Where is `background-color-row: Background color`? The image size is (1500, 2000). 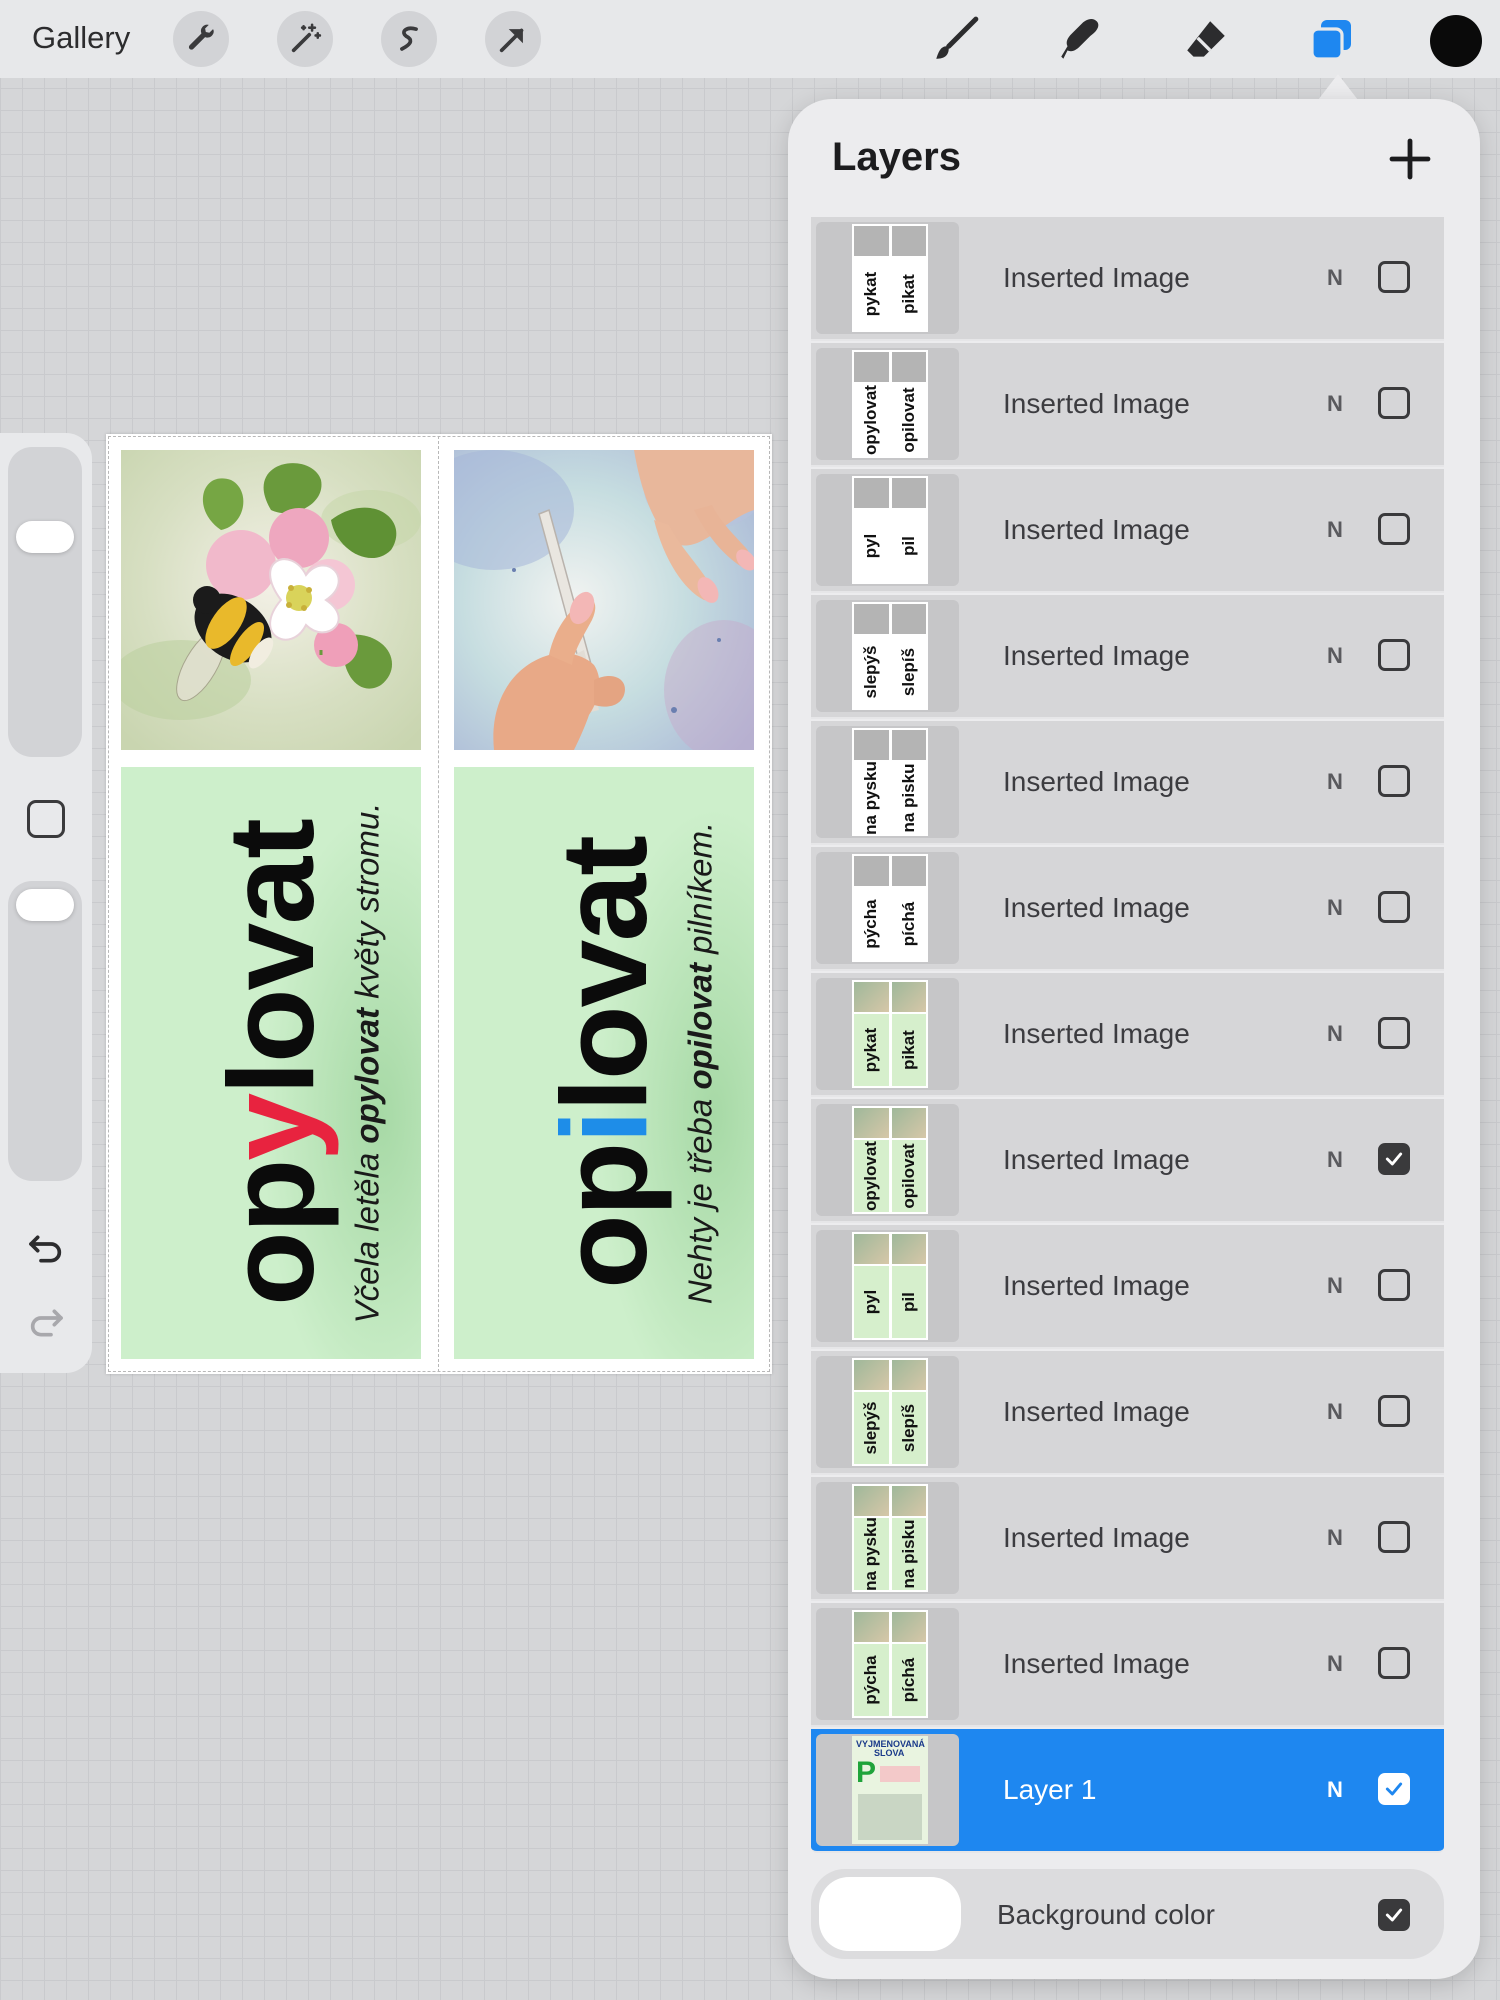 background-color-row: Background color is located at coordinates (1127, 1914).